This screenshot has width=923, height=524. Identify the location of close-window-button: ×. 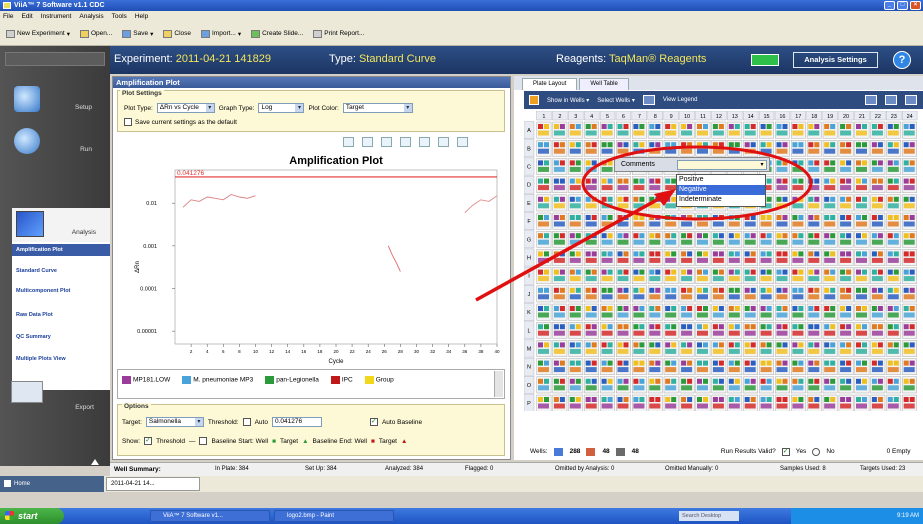
(915, 5).